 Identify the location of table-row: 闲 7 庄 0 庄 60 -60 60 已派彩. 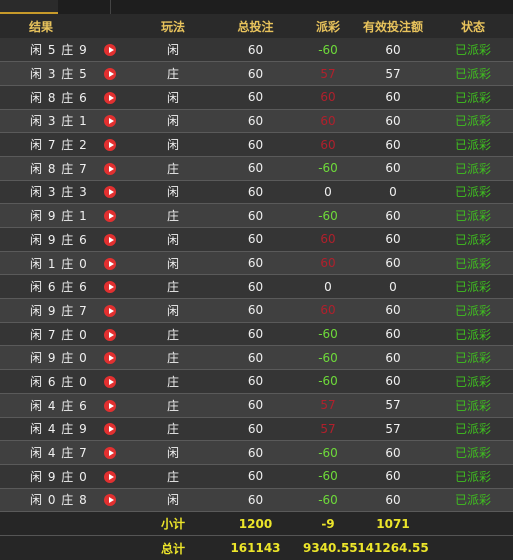
(256, 334).